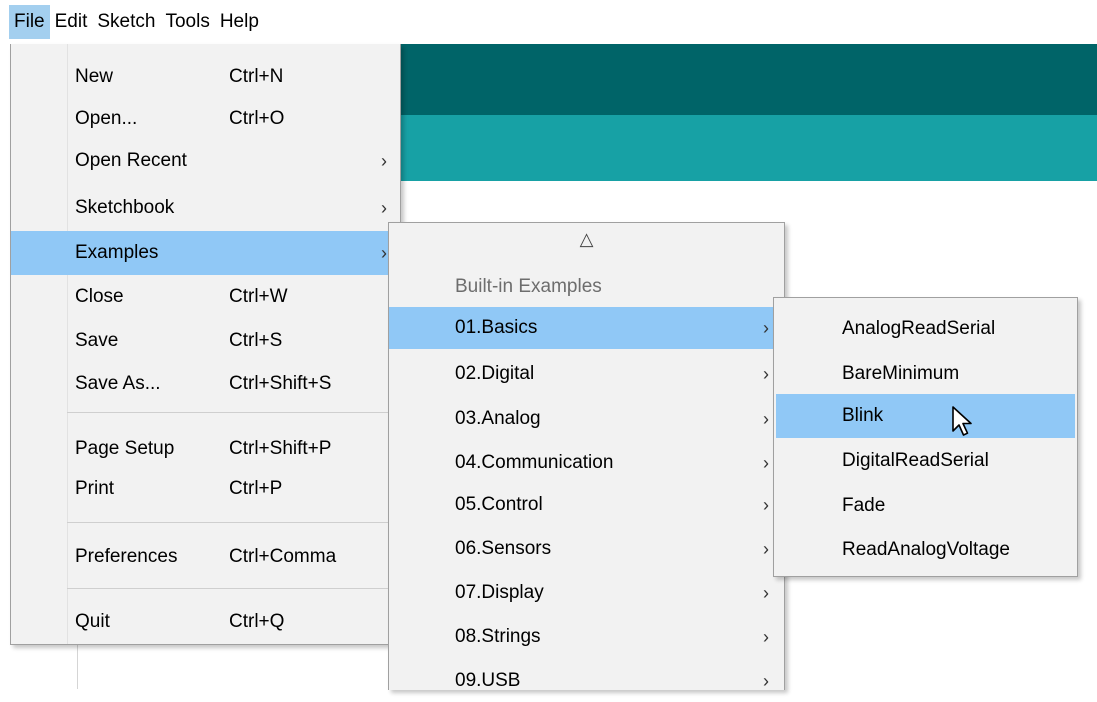 The image size is (1097, 702). Describe the element at coordinates (586, 681) in the screenshot. I see `menu-item-09-usb: 09.USB ›` at that location.